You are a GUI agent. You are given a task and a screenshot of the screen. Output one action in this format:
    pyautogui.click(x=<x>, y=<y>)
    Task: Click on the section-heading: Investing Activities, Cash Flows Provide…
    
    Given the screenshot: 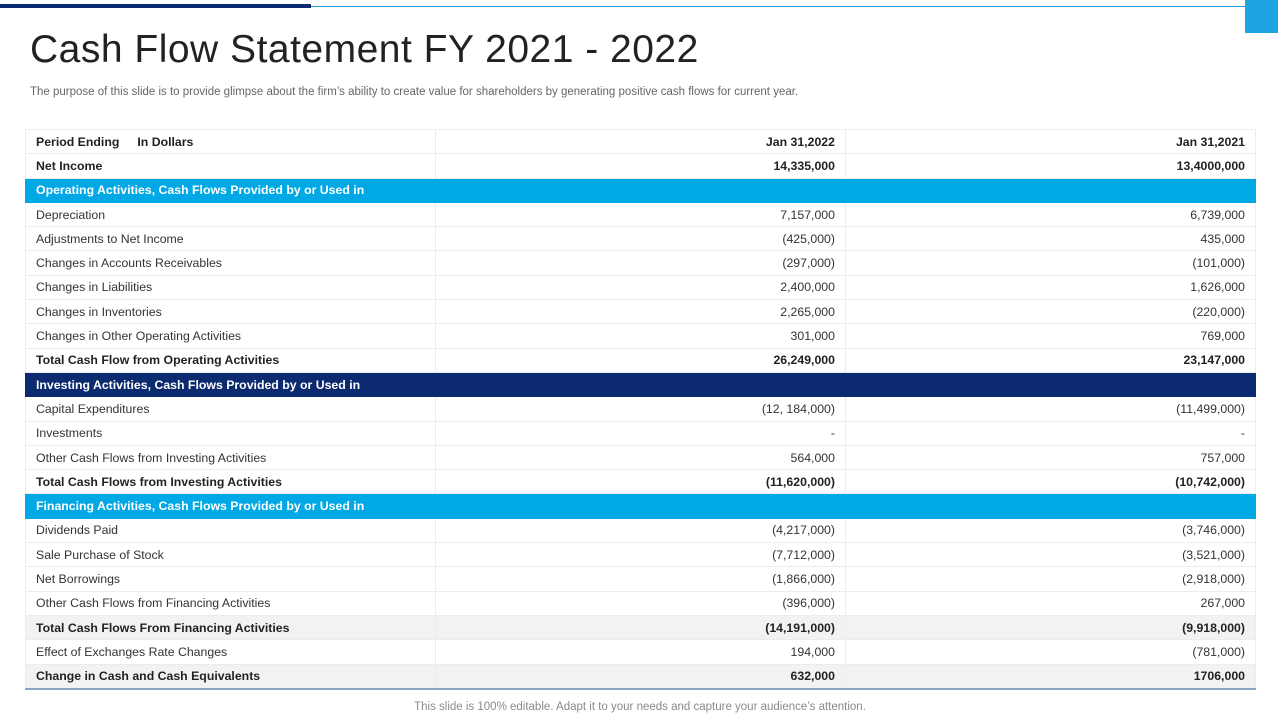 What is the action you would take?
    pyautogui.click(x=640, y=384)
    